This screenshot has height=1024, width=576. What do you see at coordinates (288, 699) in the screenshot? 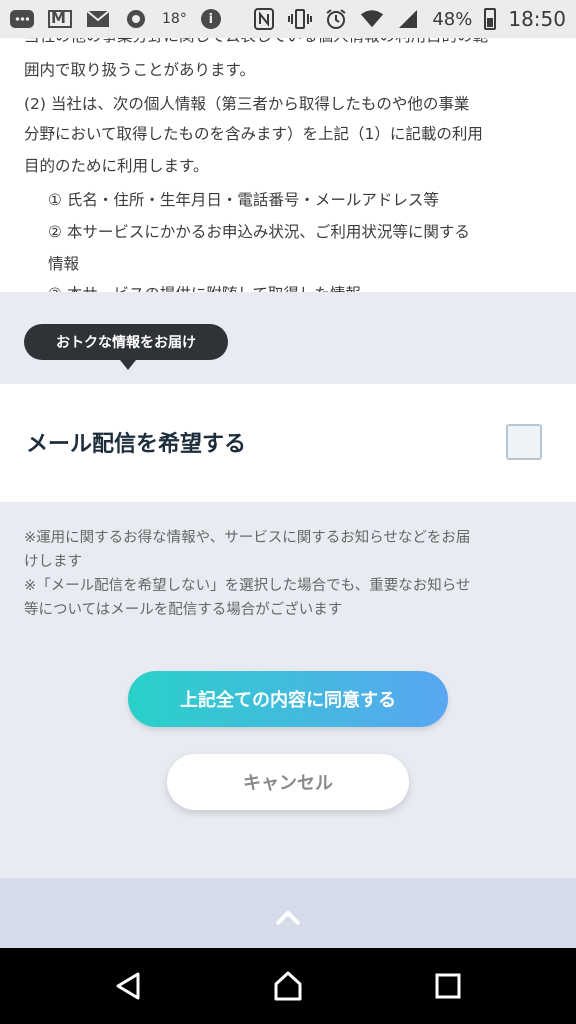
I see `agree-all-button: 上記全ての内容に同意する` at bounding box center [288, 699].